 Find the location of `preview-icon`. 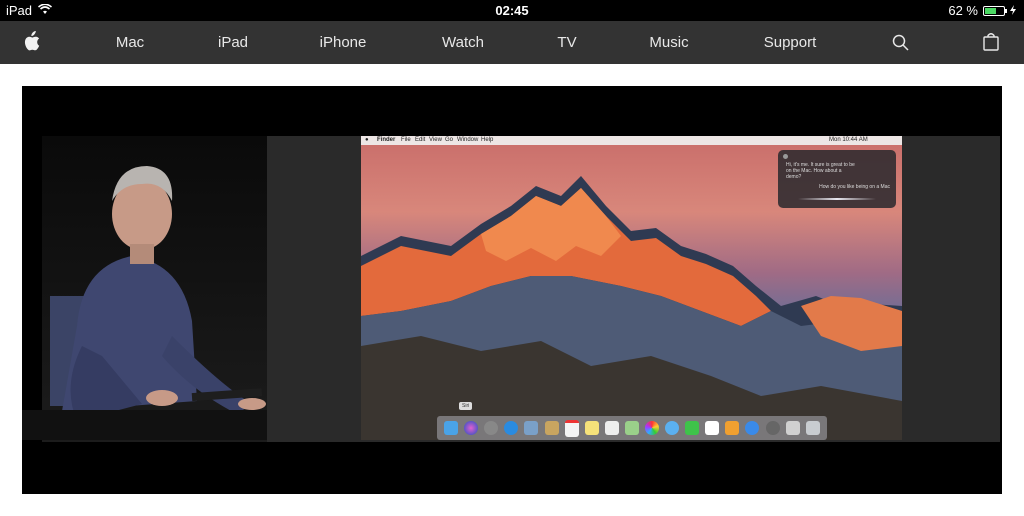

preview-icon is located at coordinates (792, 428).